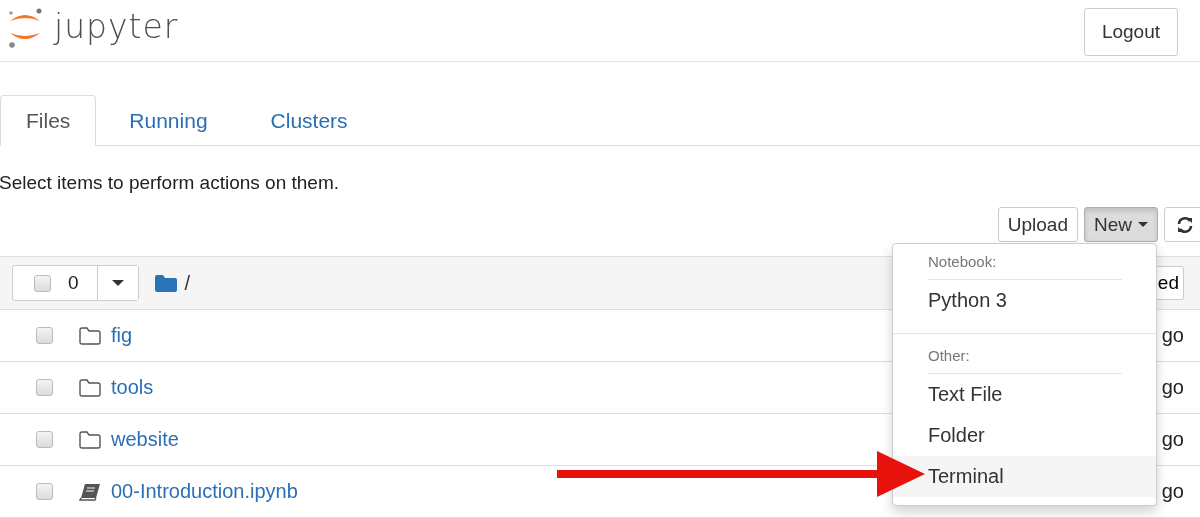  I want to click on tab: Running, so click(168, 120).